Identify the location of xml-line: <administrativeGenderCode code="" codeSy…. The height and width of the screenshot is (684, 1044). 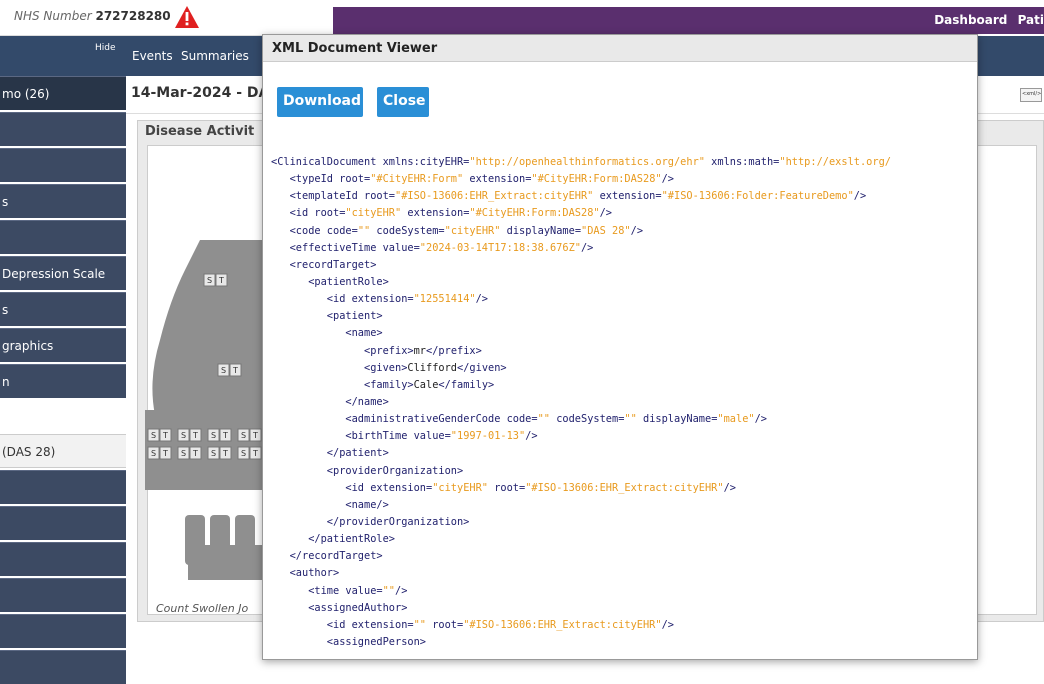
(556, 419).